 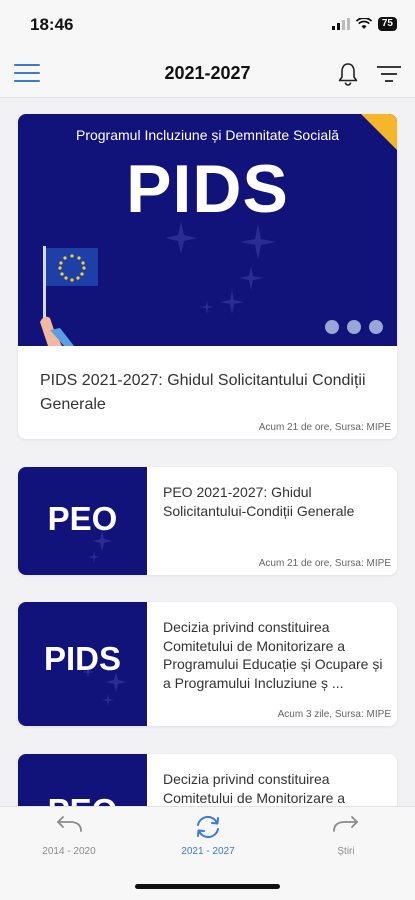 I want to click on tab-label: Știri, so click(x=346, y=851).